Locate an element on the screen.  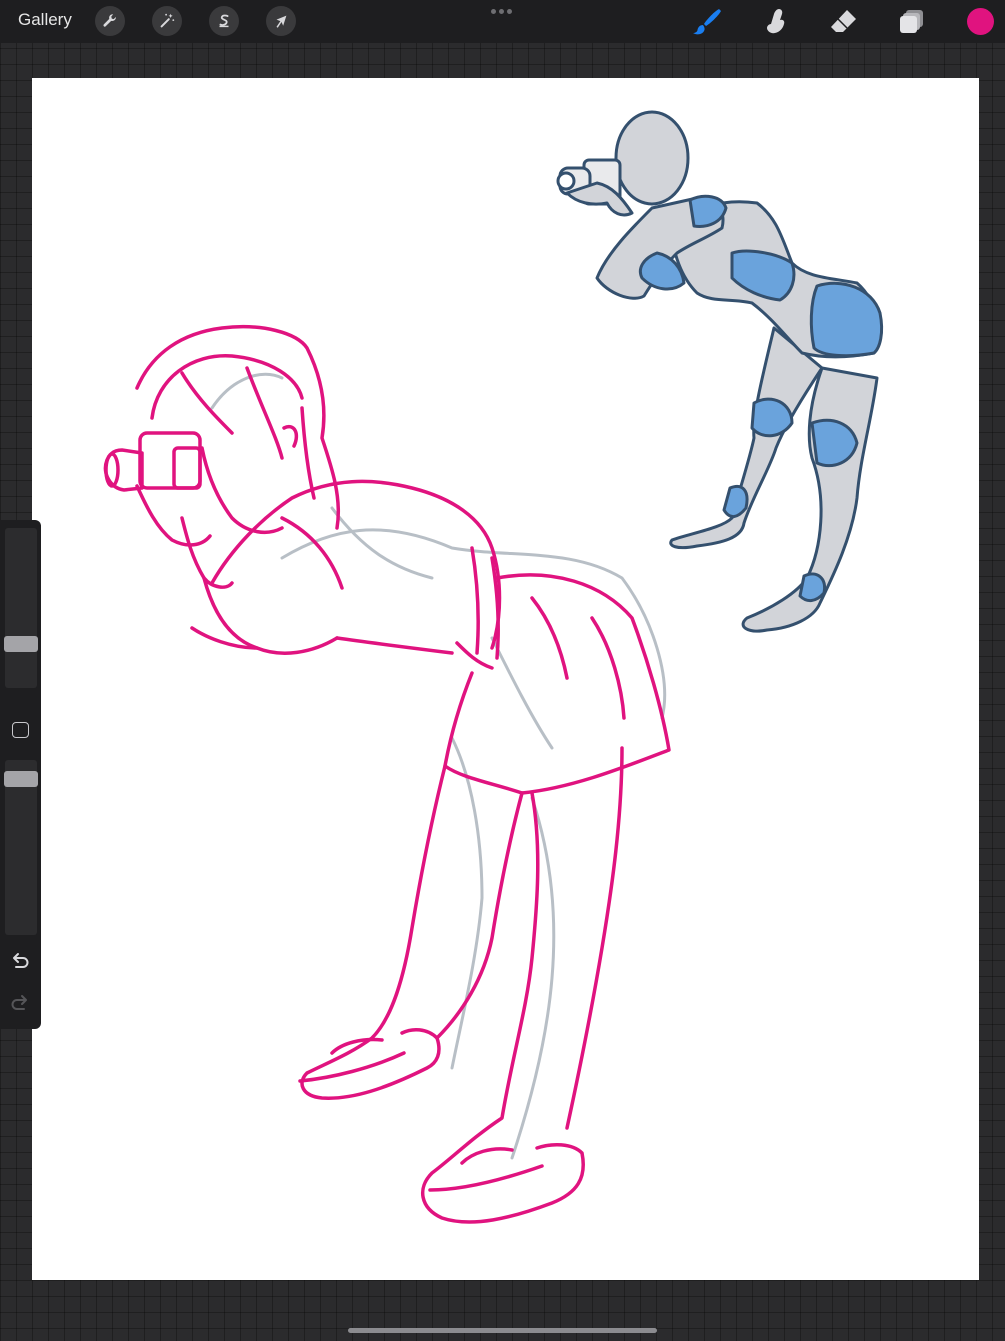
brush-opacity-thumb is located at coordinates (21, 779).